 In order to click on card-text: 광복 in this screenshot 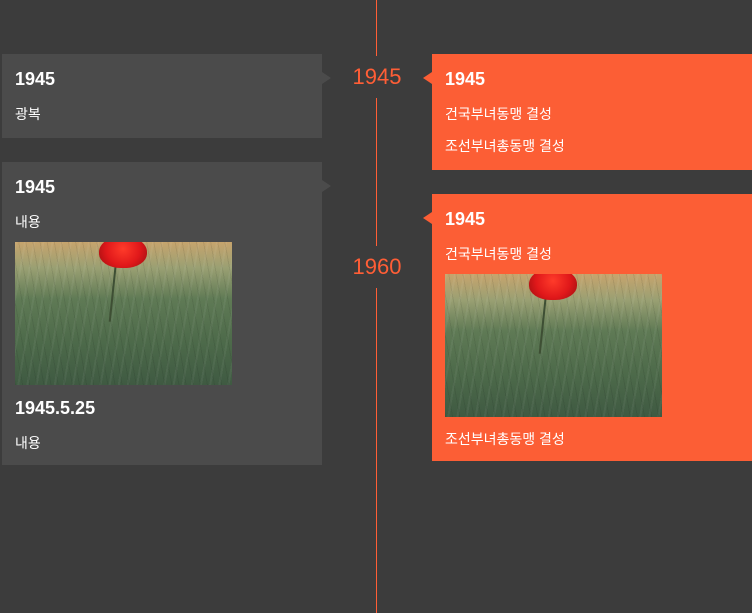, I will do `click(28, 114)`.